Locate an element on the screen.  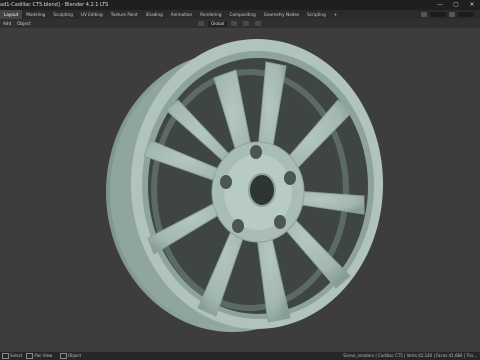
tab-modeling: Modeling is located at coordinates (35, 14).